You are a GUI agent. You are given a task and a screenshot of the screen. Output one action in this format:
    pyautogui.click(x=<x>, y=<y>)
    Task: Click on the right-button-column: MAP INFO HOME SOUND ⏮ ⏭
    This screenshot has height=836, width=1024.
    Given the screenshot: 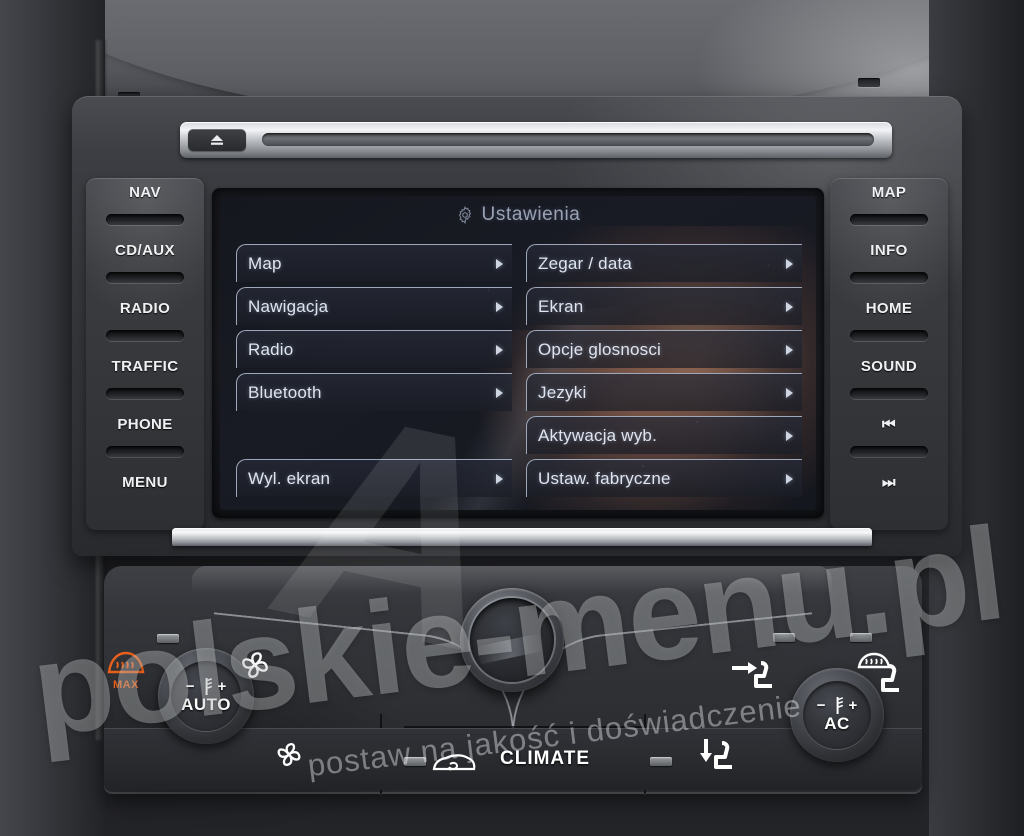 What is the action you would take?
    pyautogui.click(x=889, y=354)
    